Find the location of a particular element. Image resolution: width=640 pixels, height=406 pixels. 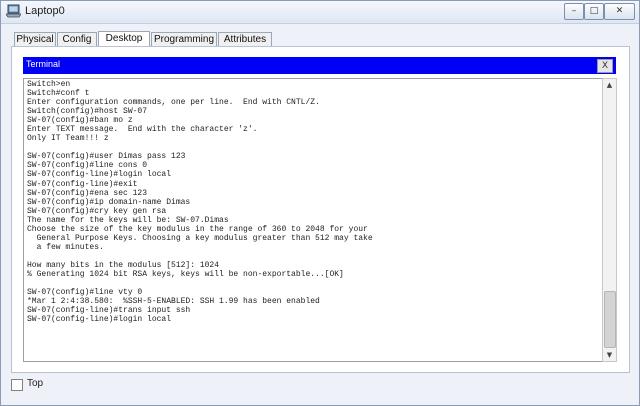

terminal-scrollbar: ▲ ▼ is located at coordinates (609, 220).